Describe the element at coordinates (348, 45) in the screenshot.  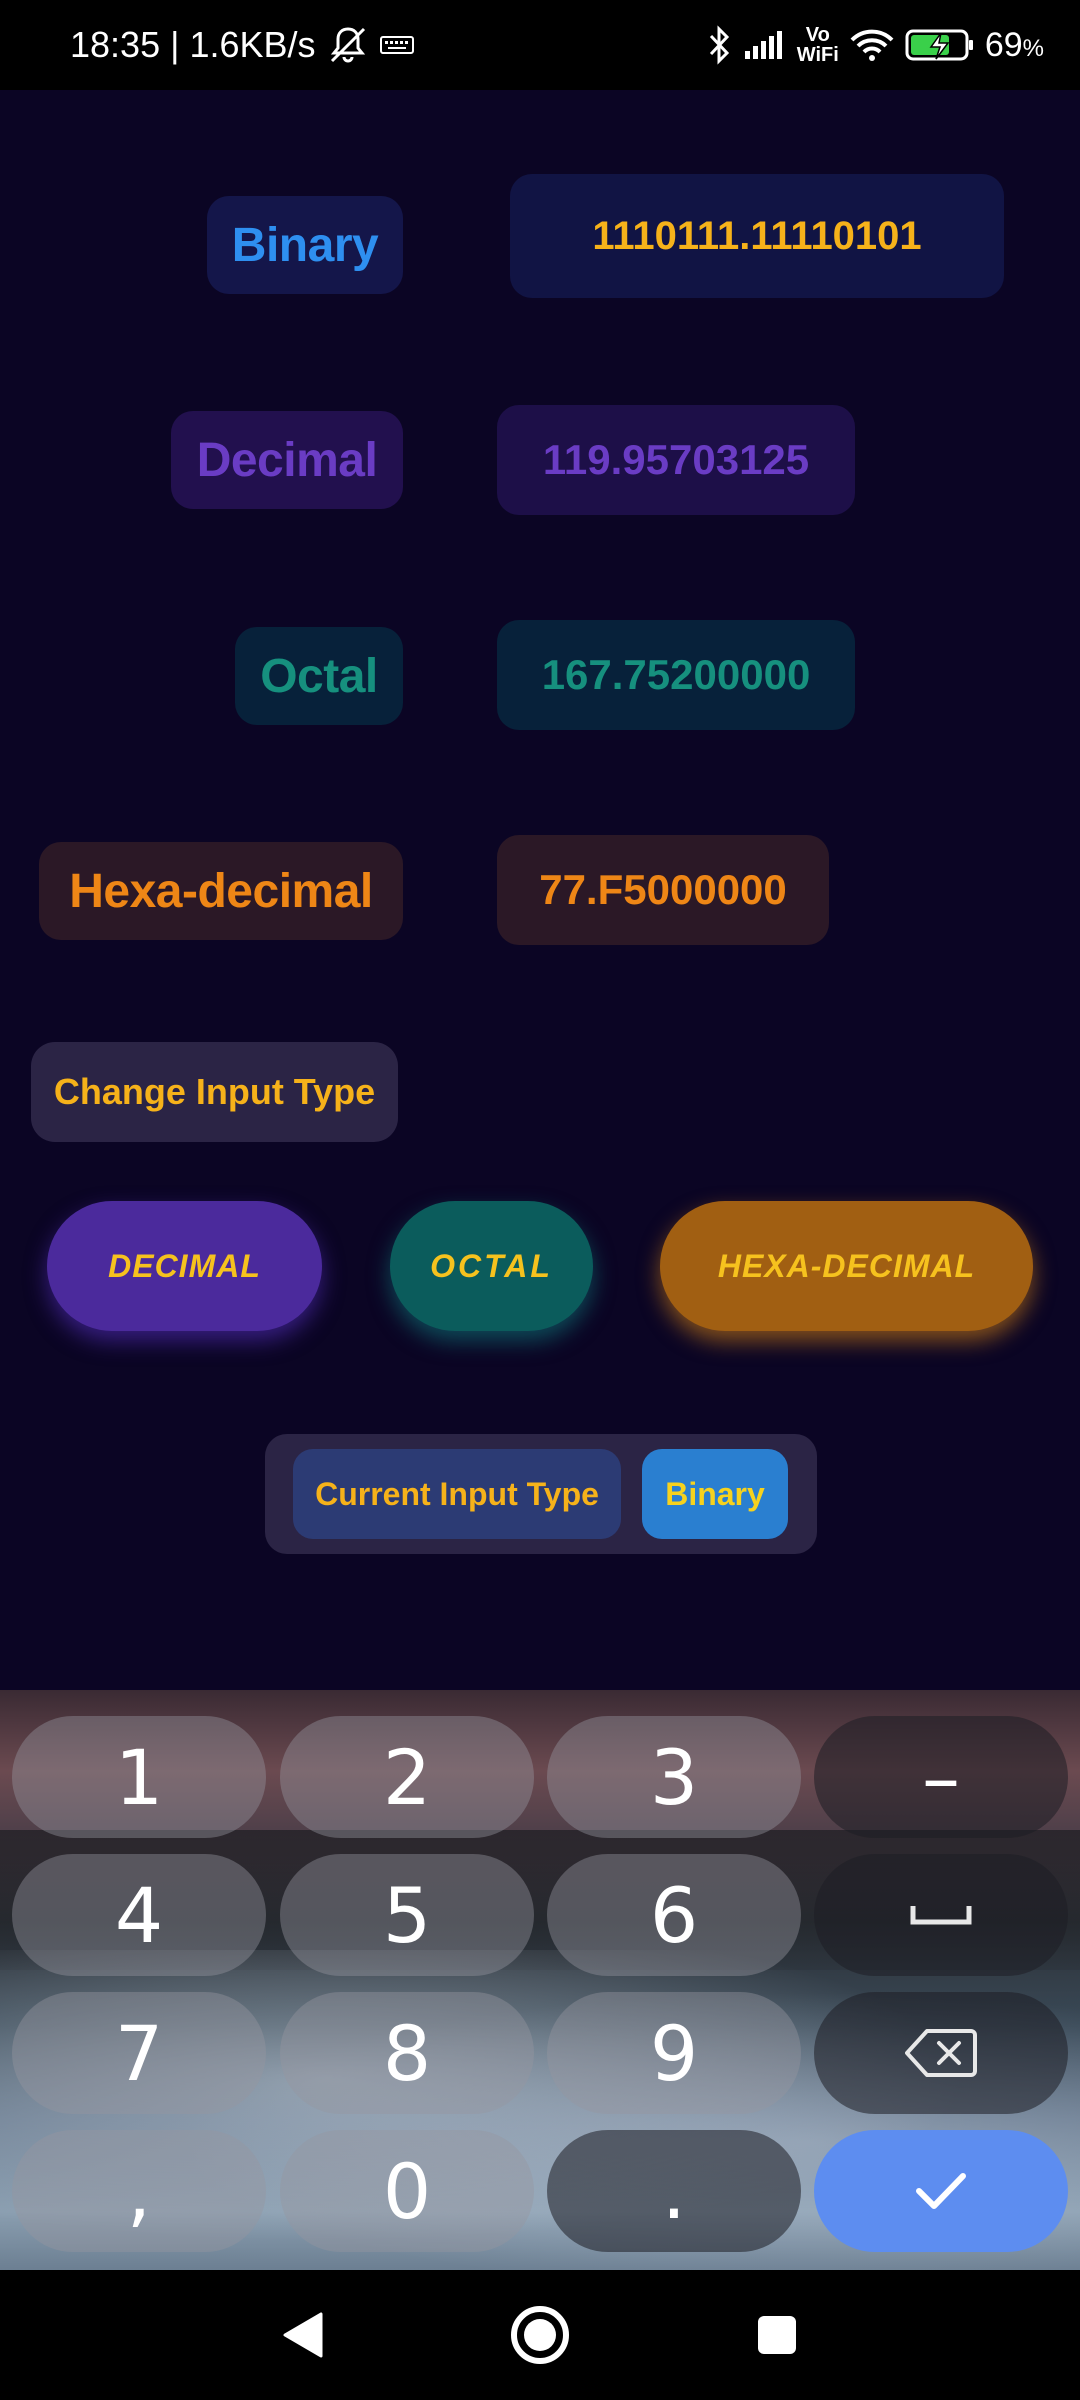
I see `mute-bell-icon` at that location.